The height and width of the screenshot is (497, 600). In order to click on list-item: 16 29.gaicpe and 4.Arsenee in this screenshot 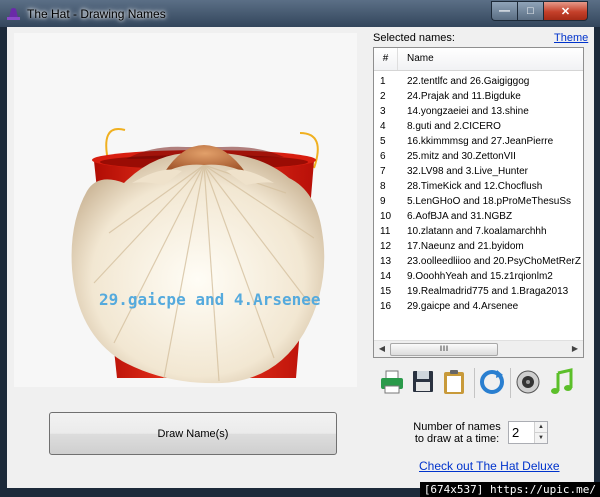, I will do `click(478, 306)`.